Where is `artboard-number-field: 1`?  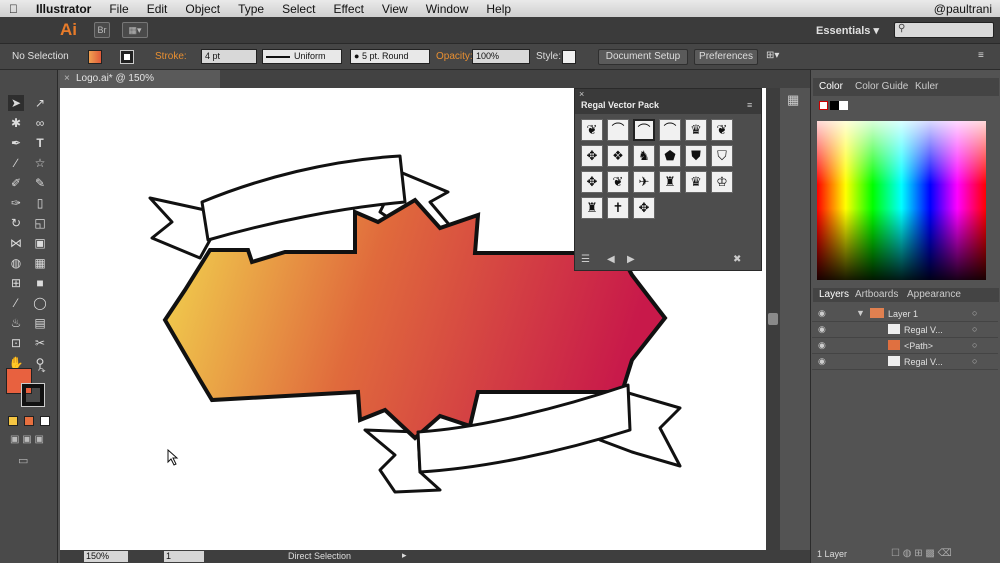 artboard-number-field: 1 is located at coordinates (184, 556).